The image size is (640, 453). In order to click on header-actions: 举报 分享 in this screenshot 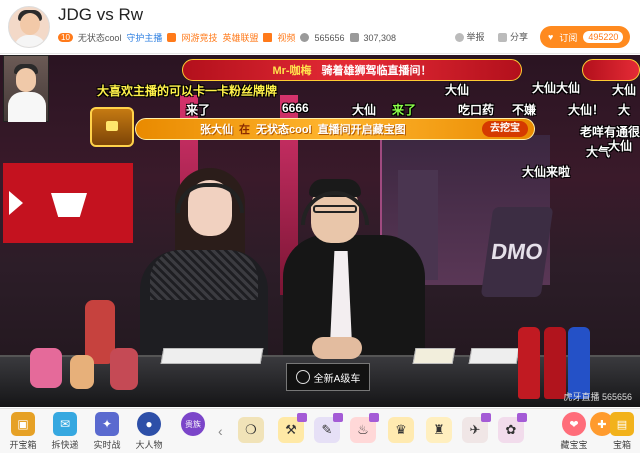, I will do `click(491, 36)`.